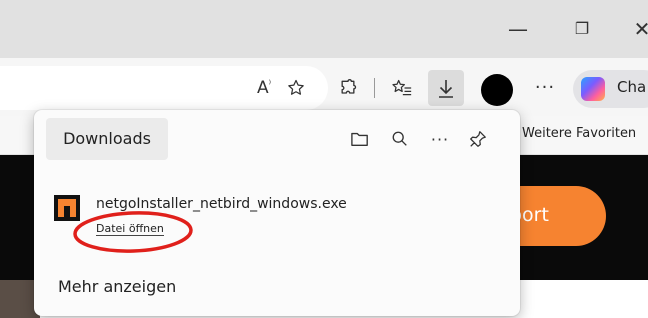  Describe the element at coordinates (402, 88) in the screenshot. I see `favorites-icon` at that location.